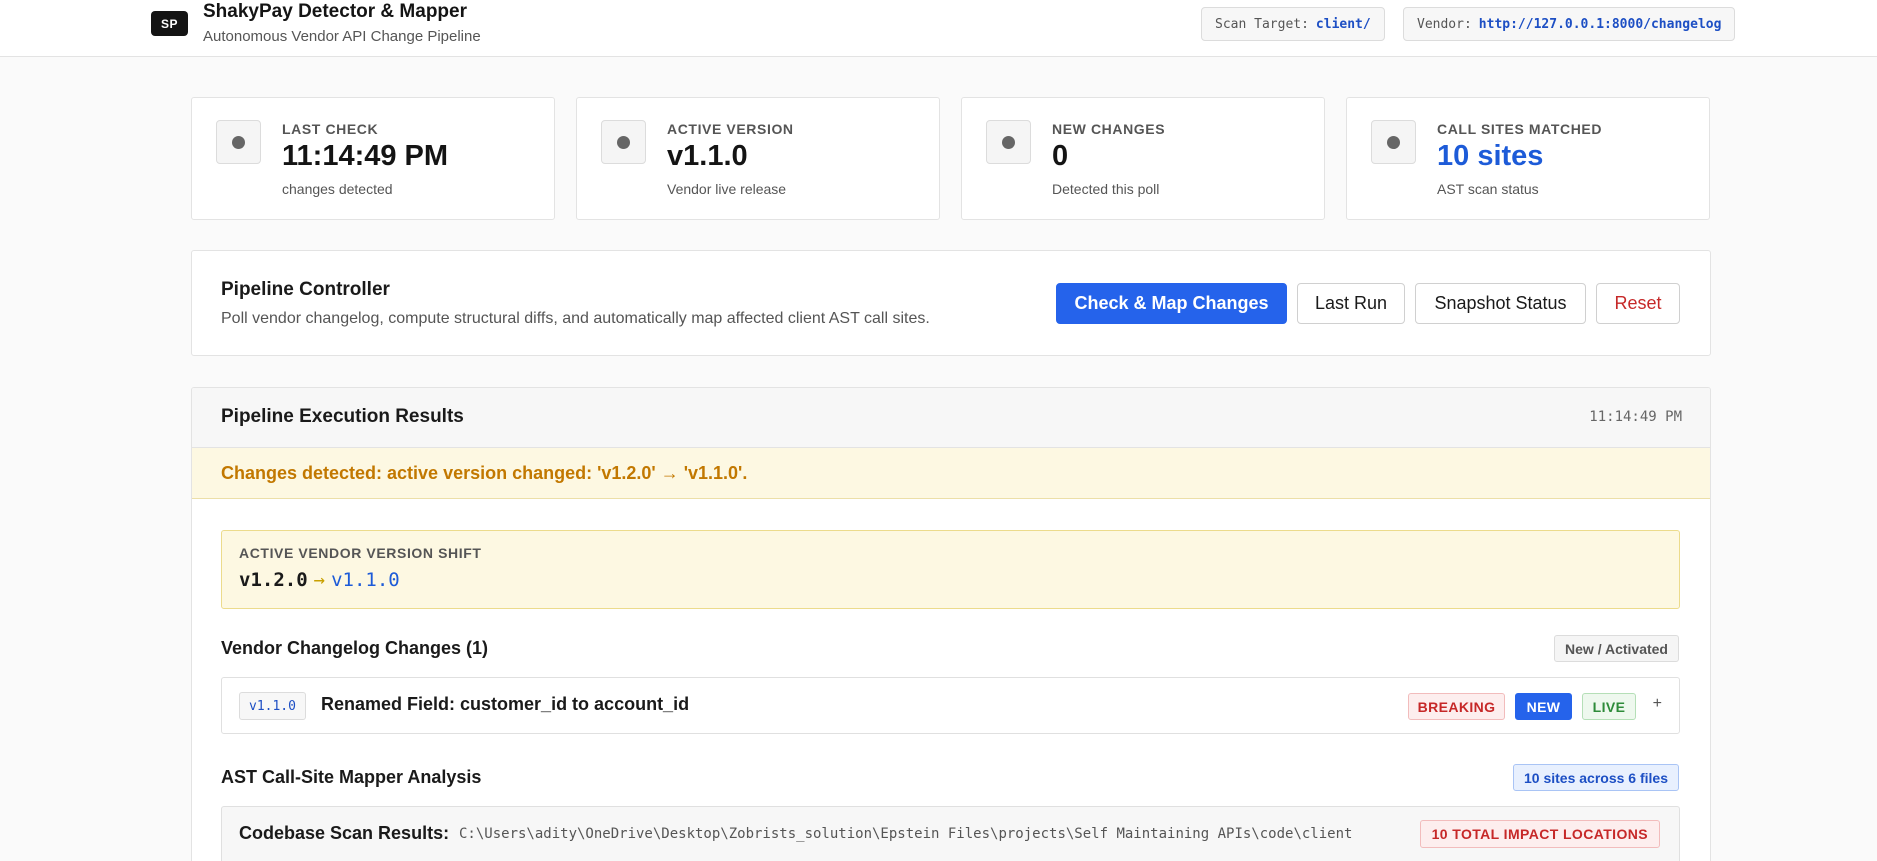 Image resolution: width=1877 pixels, height=861 pixels. I want to click on stat-value: 0, so click(1060, 156).